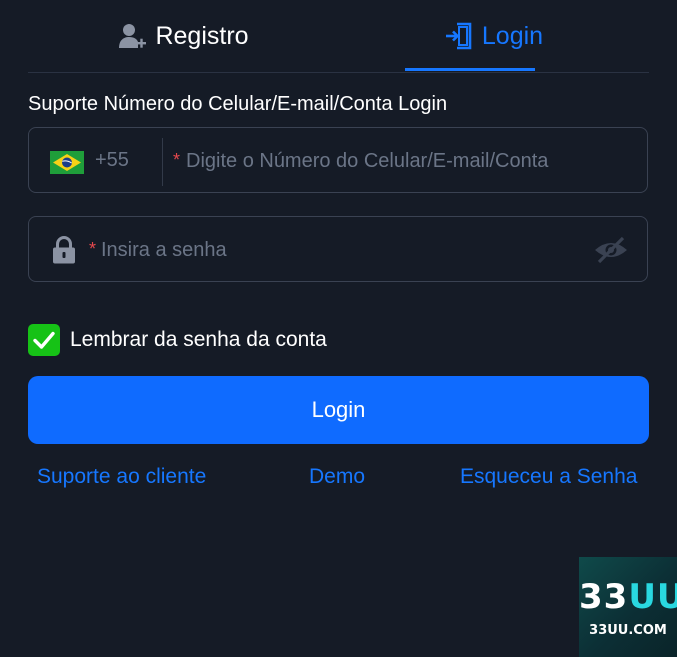 The height and width of the screenshot is (657, 677). What do you see at coordinates (64, 250) in the screenshot?
I see `lock-icon` at bounding box center [64, 250].